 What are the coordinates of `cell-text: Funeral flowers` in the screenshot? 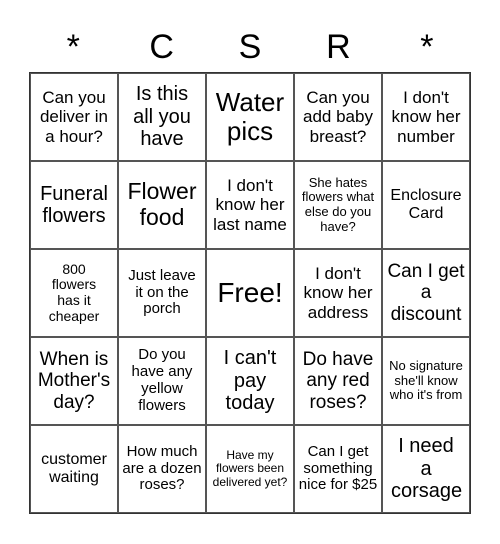 It's located at (74, 204).